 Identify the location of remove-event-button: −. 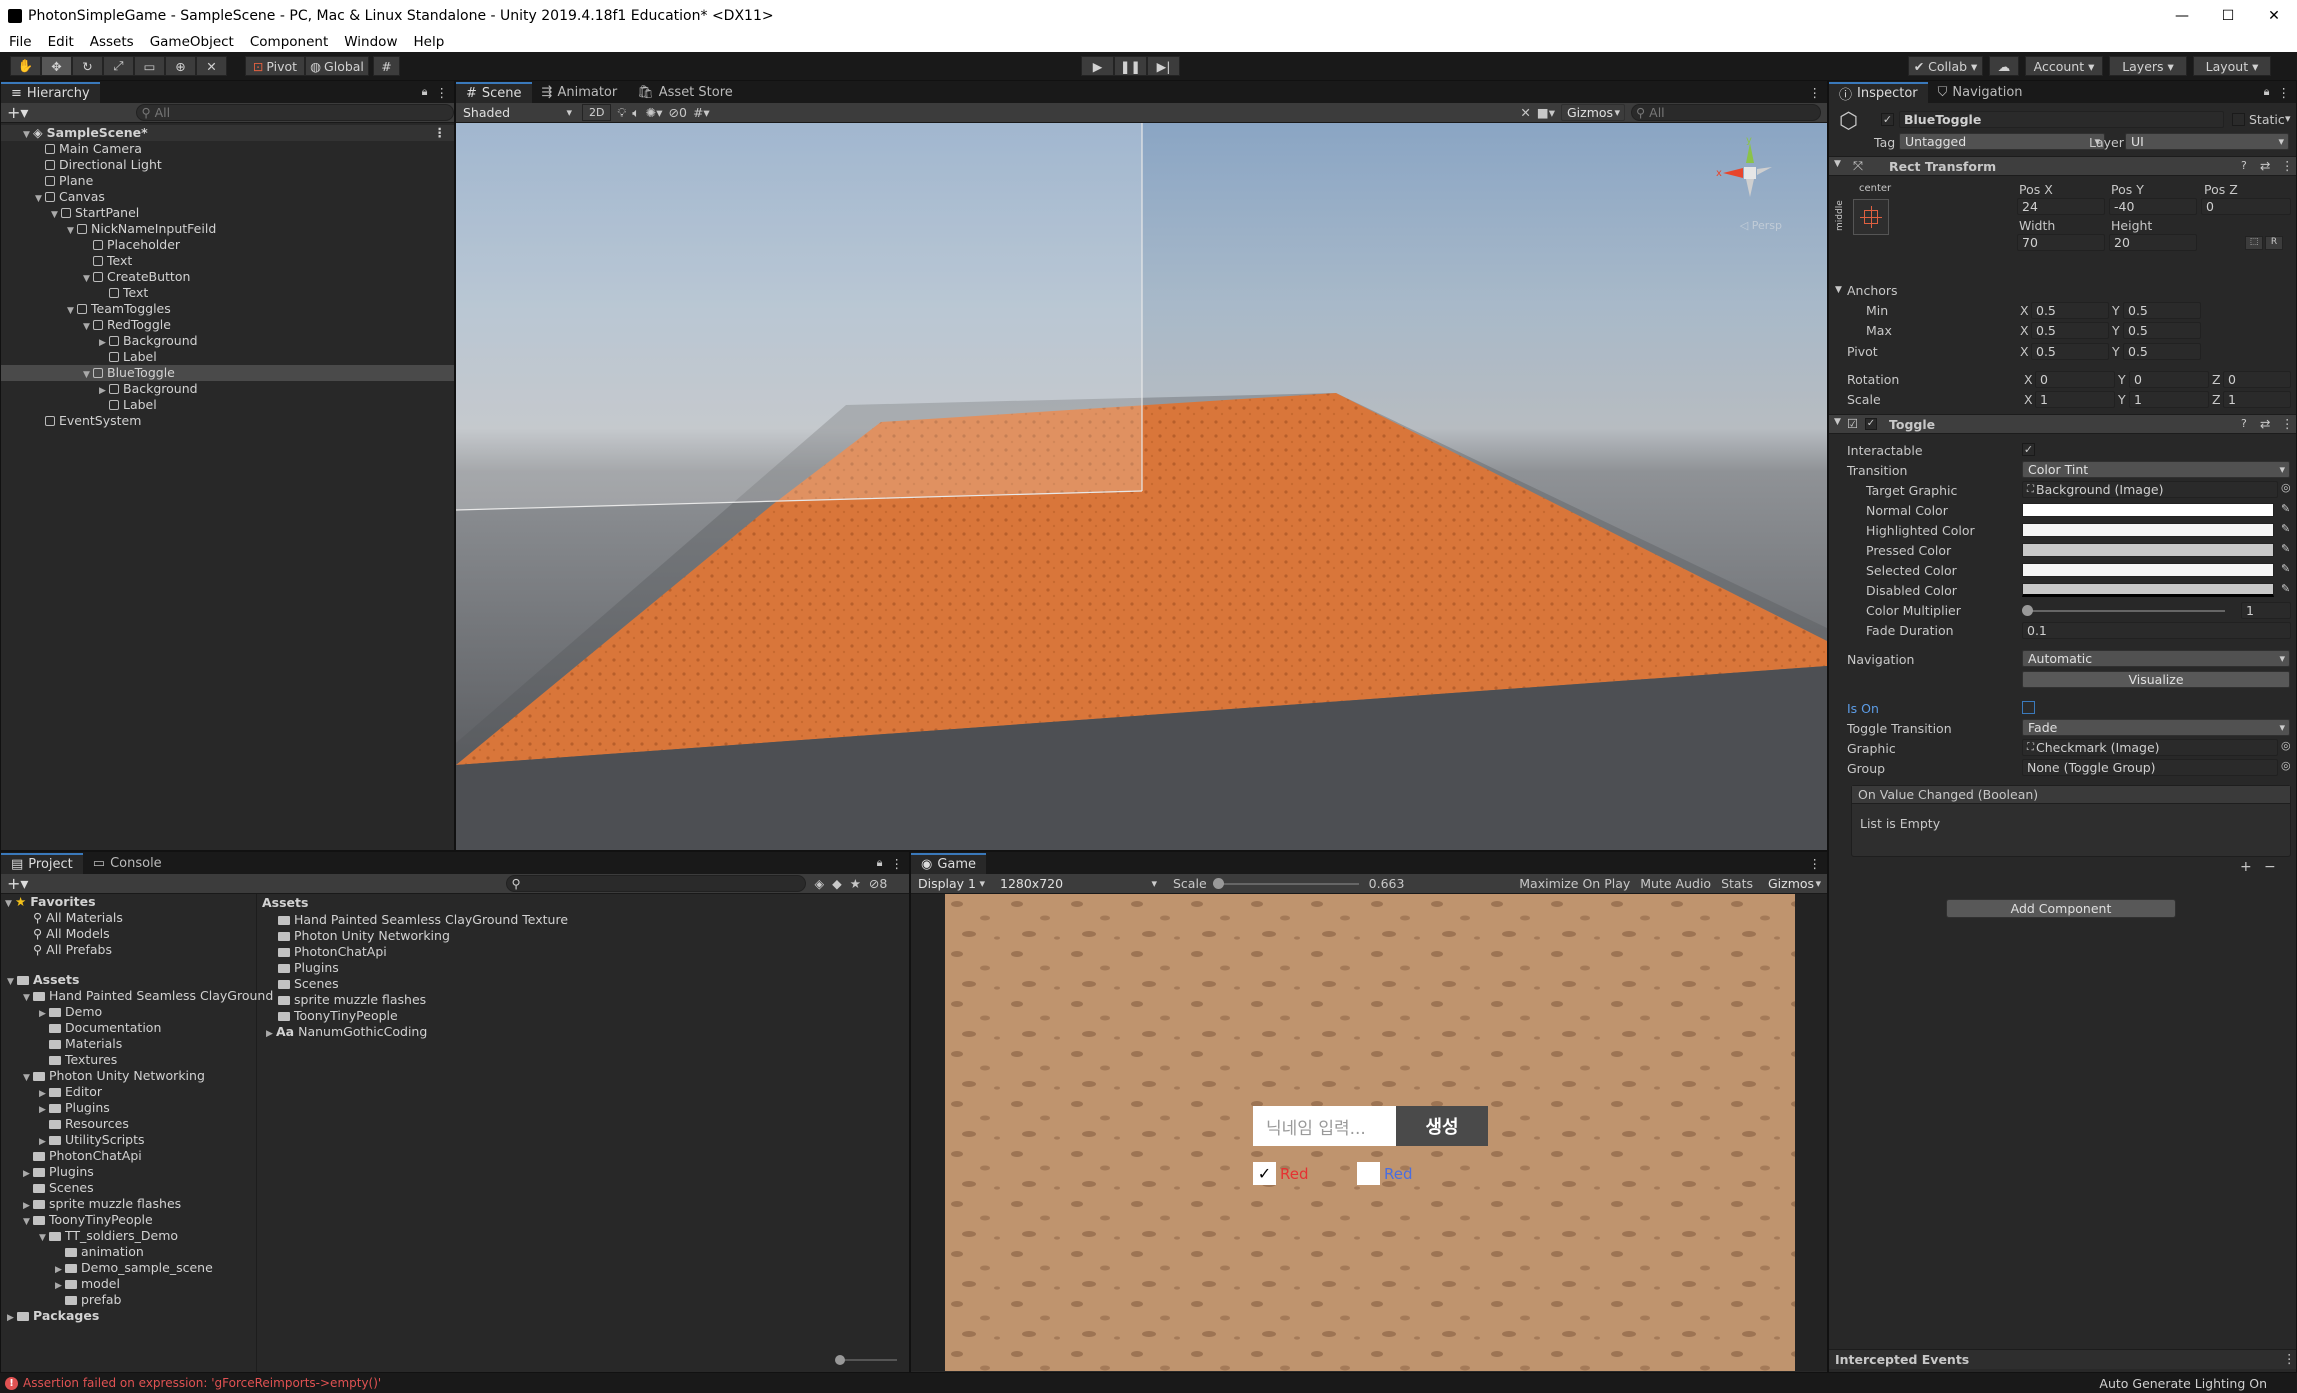
(2270, 867).